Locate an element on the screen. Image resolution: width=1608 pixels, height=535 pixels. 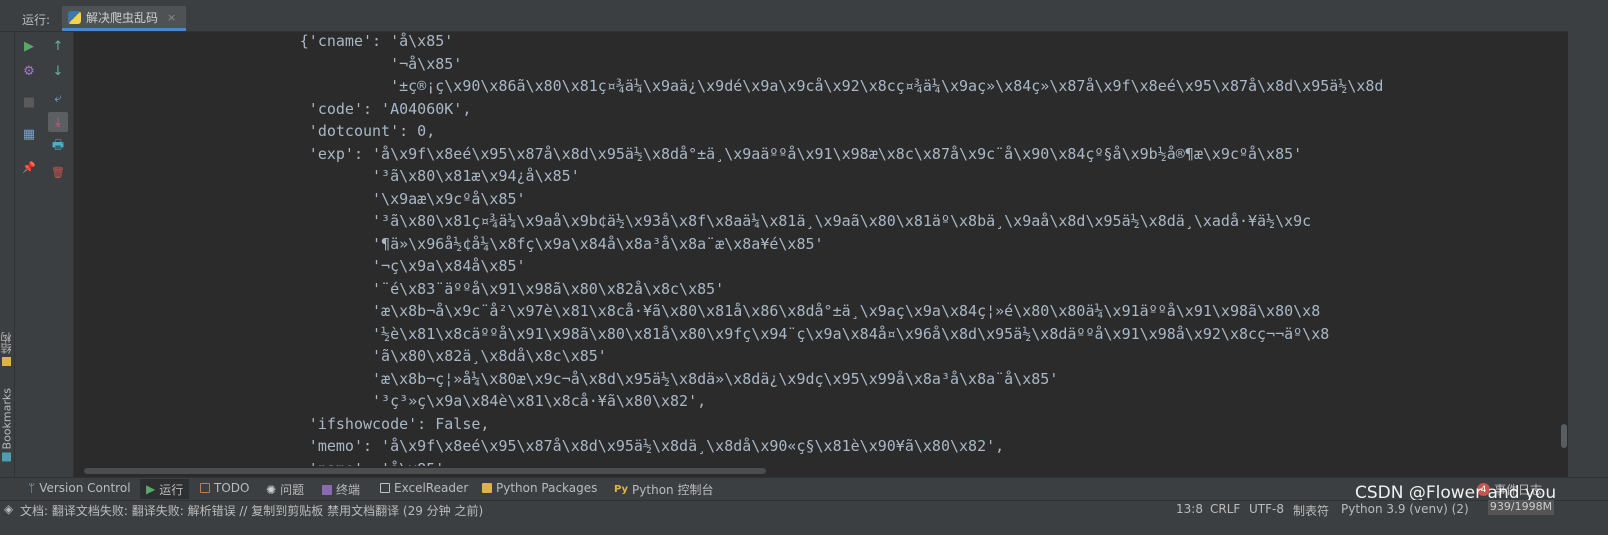
excel-reader-button: ExcelReader is located at coordinates (424, 488).